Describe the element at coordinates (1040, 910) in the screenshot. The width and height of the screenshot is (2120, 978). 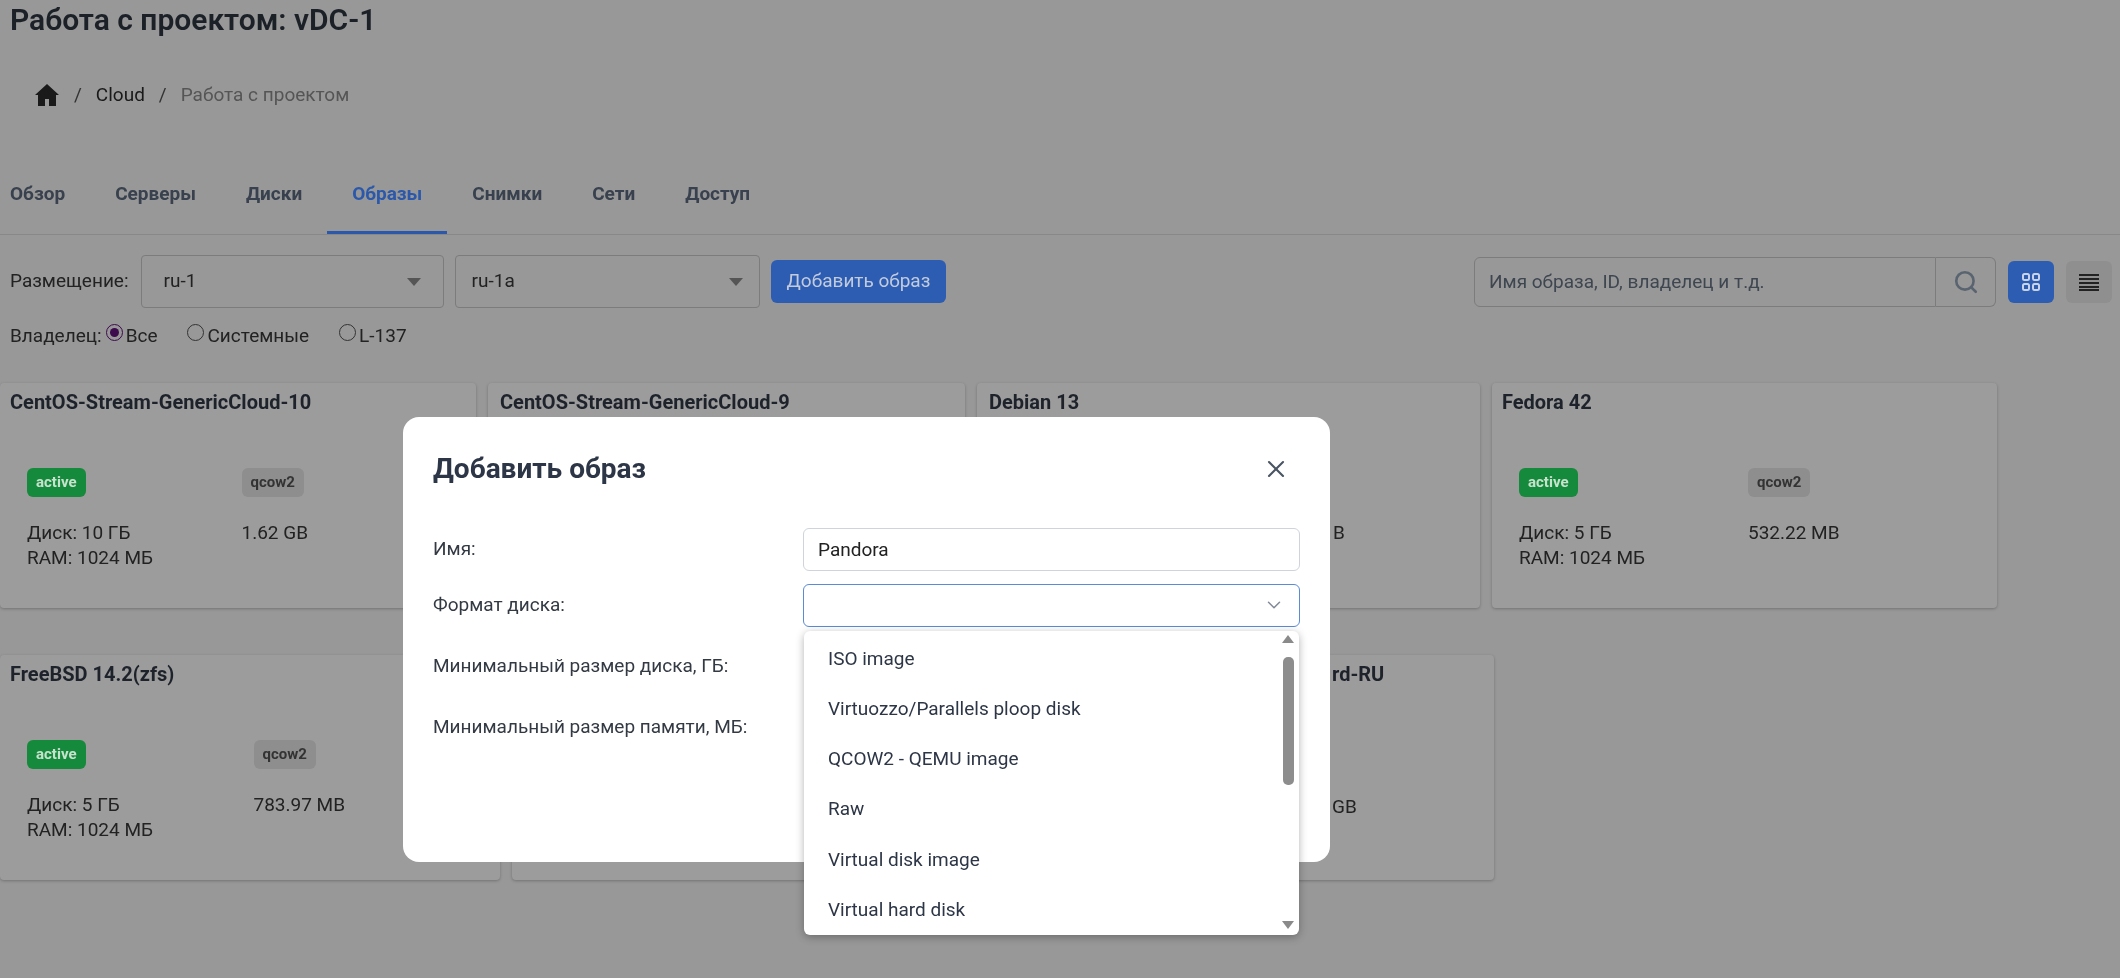
I see `format-option: Virtual hard disk` at that location.